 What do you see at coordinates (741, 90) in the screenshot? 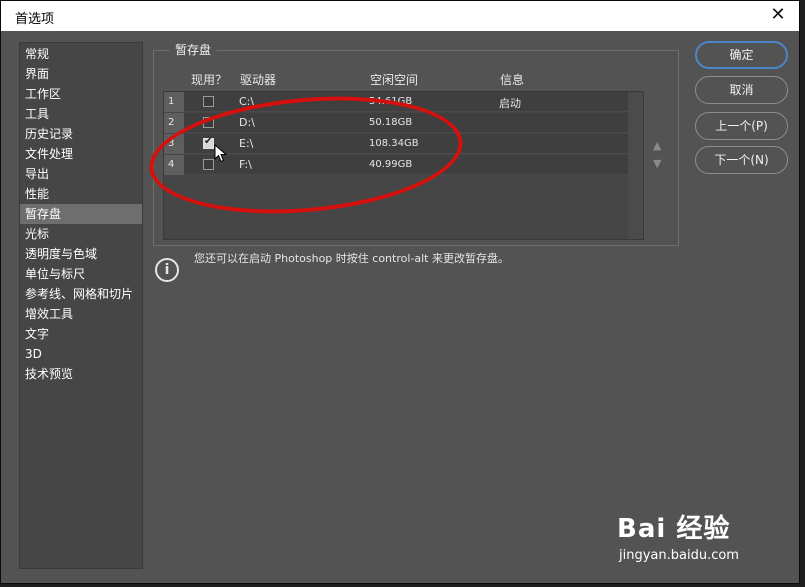
I see `cancel-button: 取消` at bounding box center [741, 90].